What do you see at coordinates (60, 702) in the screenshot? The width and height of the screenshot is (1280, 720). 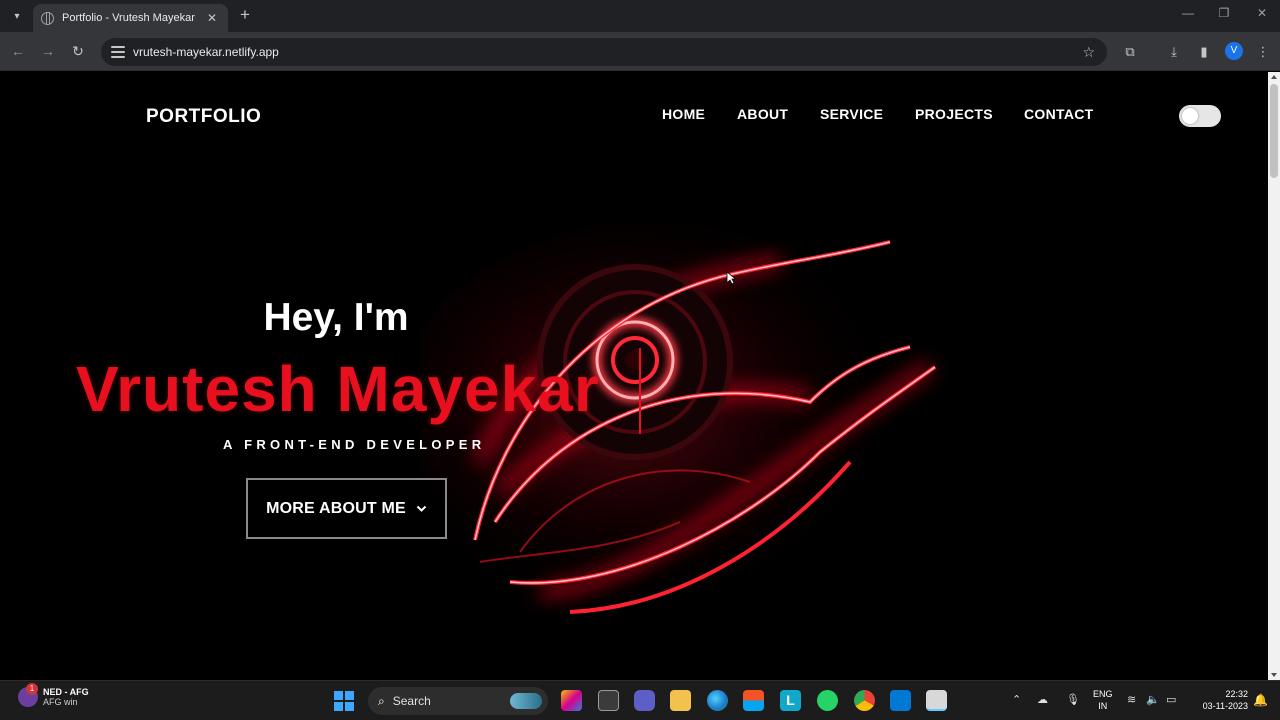 I see `widget-subtitle: AFG win` at bounding box center [60, 702].